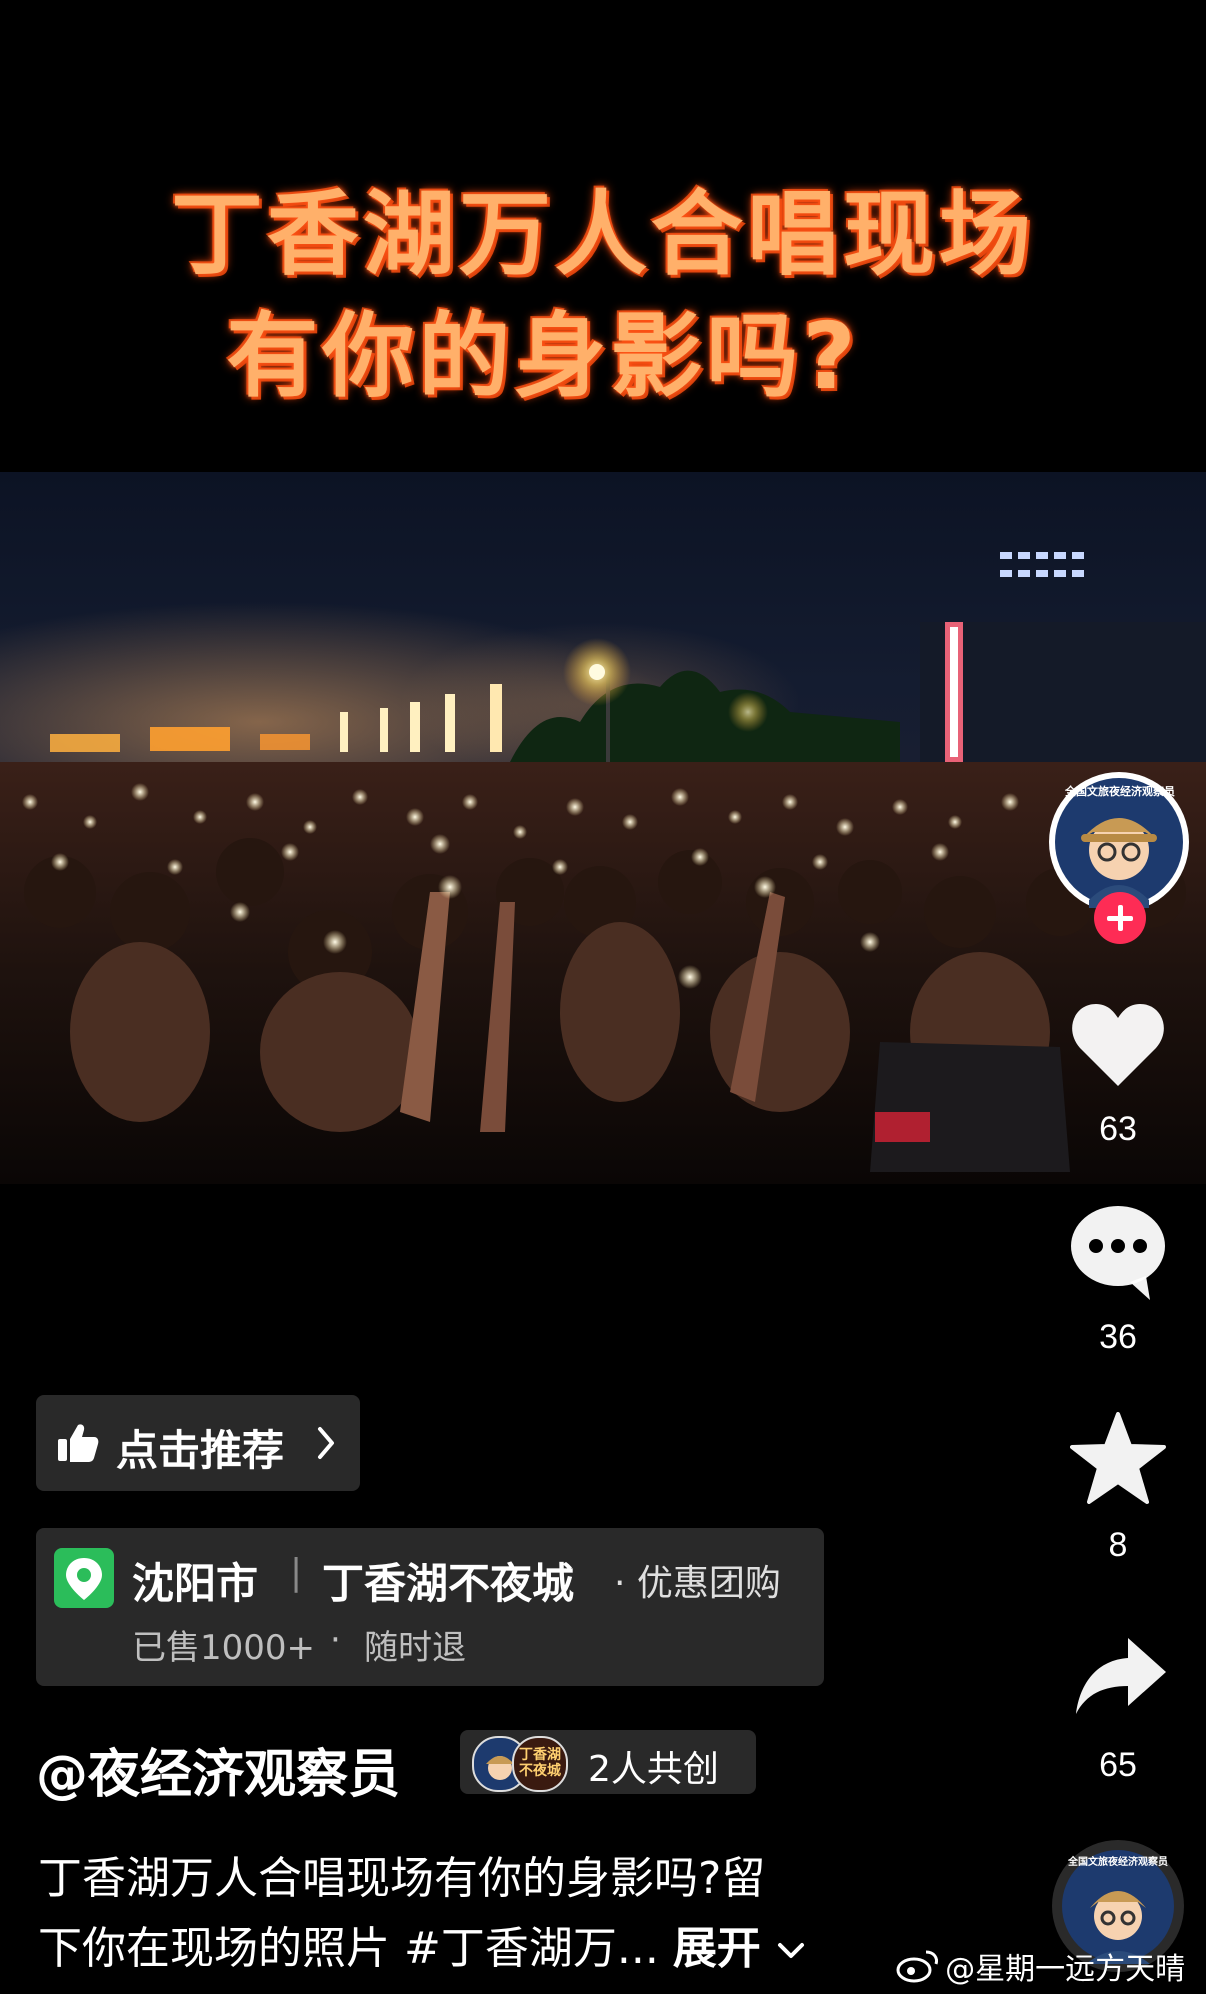 This screenshot has width=1206, height=1994. I want to click on caption-line-2: 下你在现场的照片 #丁香湖万... 展开, so click(422, 1944).